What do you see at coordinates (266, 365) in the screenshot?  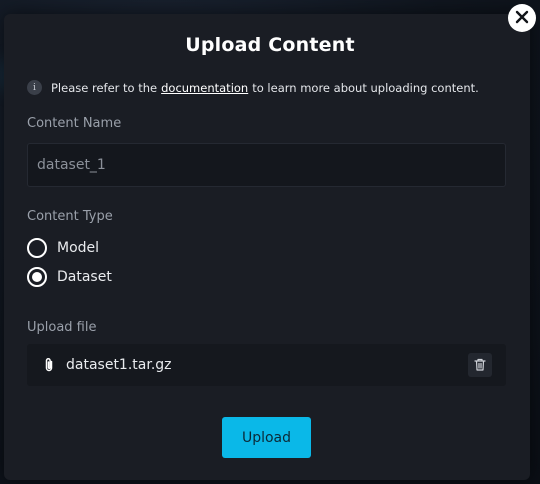 I see `uploaded-file-item: dataset1.tar.gz` at bounding box center [266, 365].